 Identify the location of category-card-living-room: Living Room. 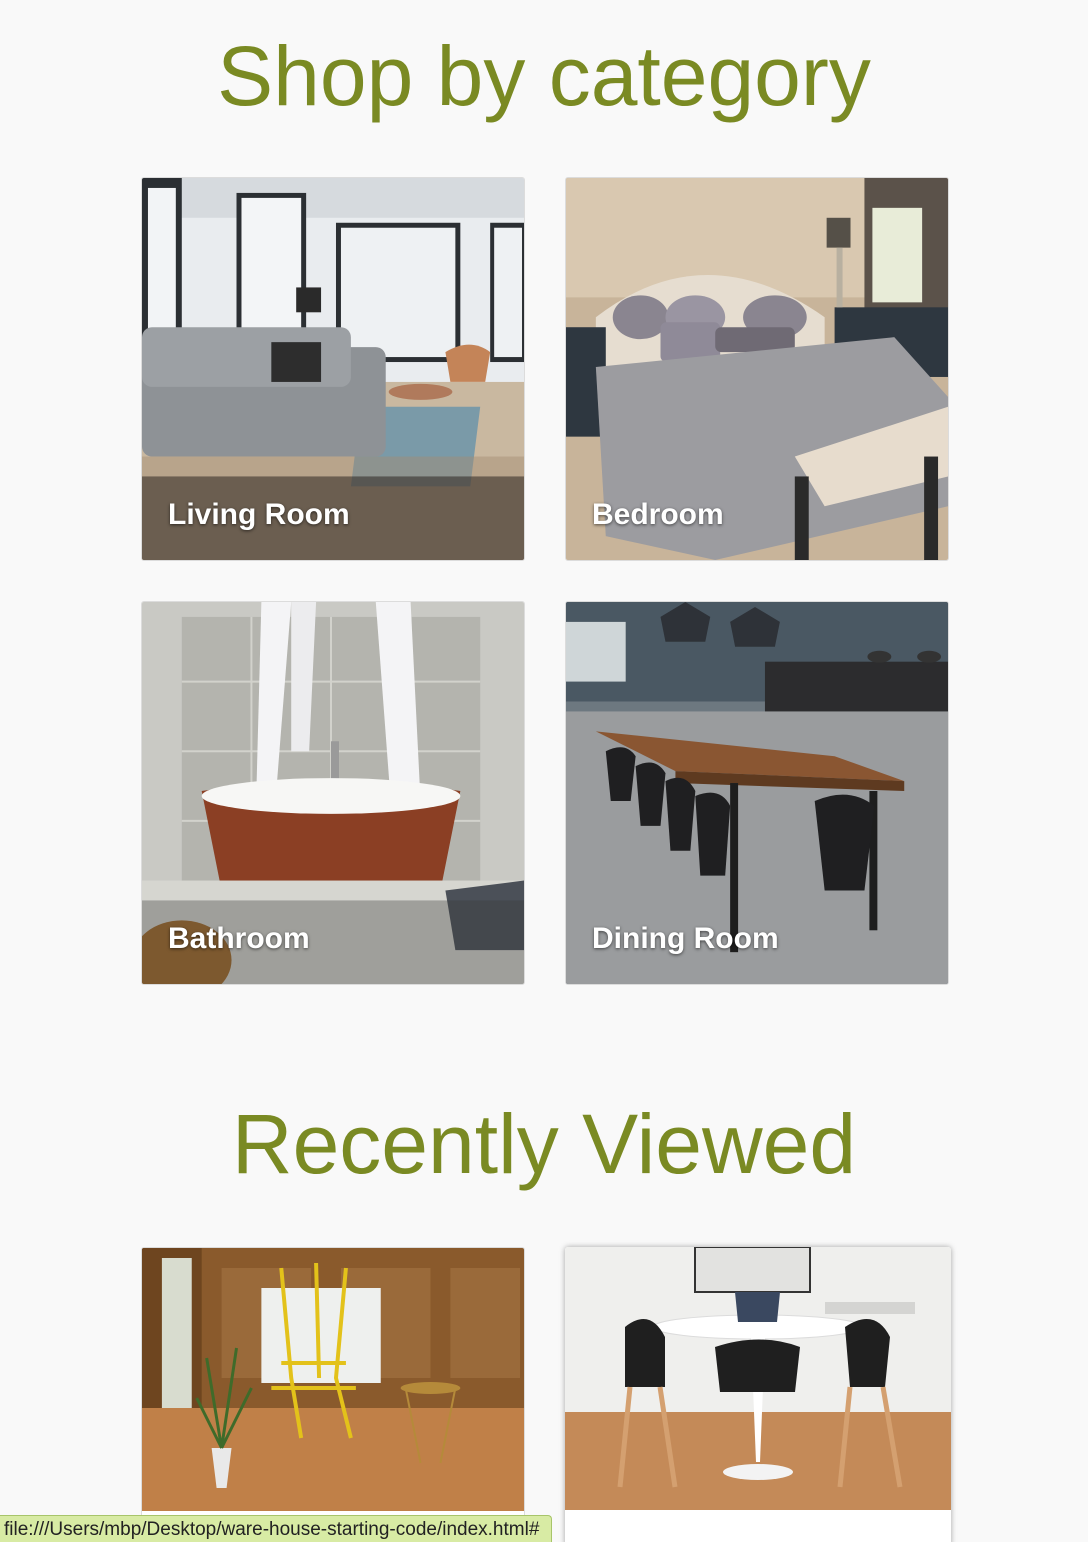
(333, 369).